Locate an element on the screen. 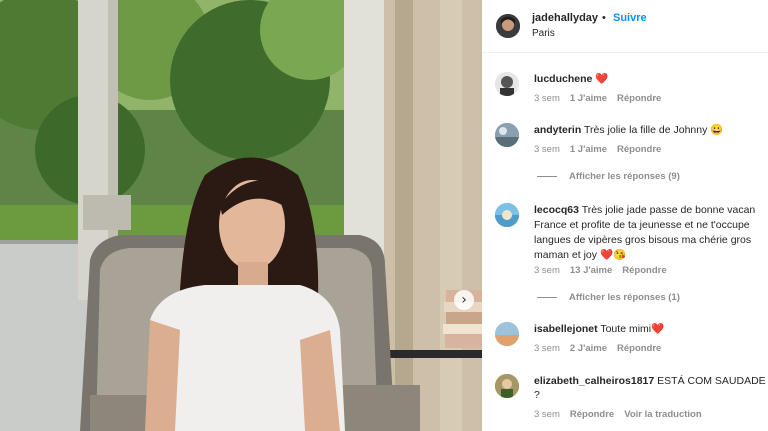 The height and width of the screenshot is (431, 768). comment-username: elizabeth_calheiros1817 is located at coordinates (594, 381).